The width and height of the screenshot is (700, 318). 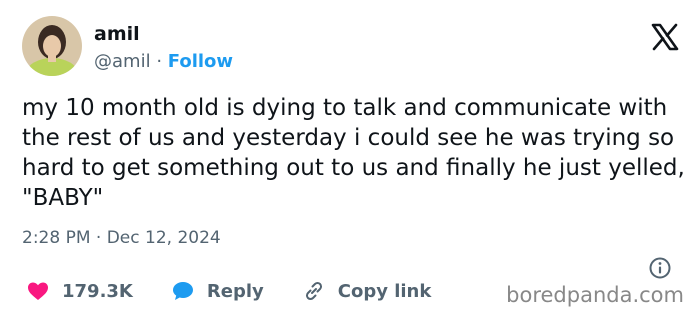 I want to click on user-info: amil @amil · Follow, so click(x=163, y=48).